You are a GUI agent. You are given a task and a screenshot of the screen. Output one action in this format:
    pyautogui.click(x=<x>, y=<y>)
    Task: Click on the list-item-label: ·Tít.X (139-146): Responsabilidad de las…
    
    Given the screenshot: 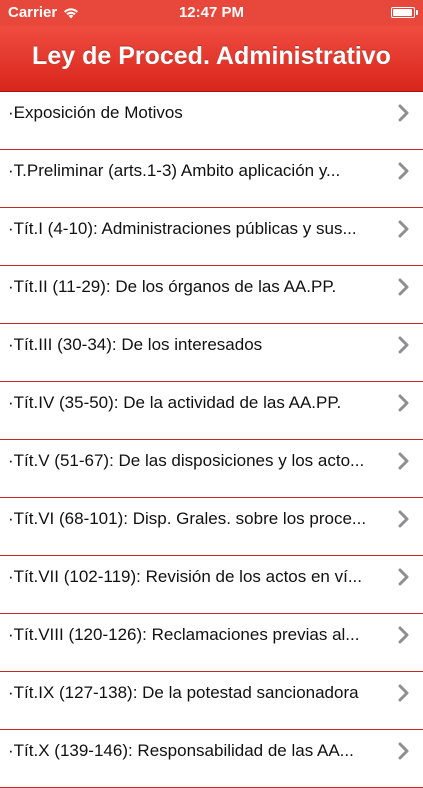 What is the action you would take?
    pyautogui.click(x=181, y=750)
    